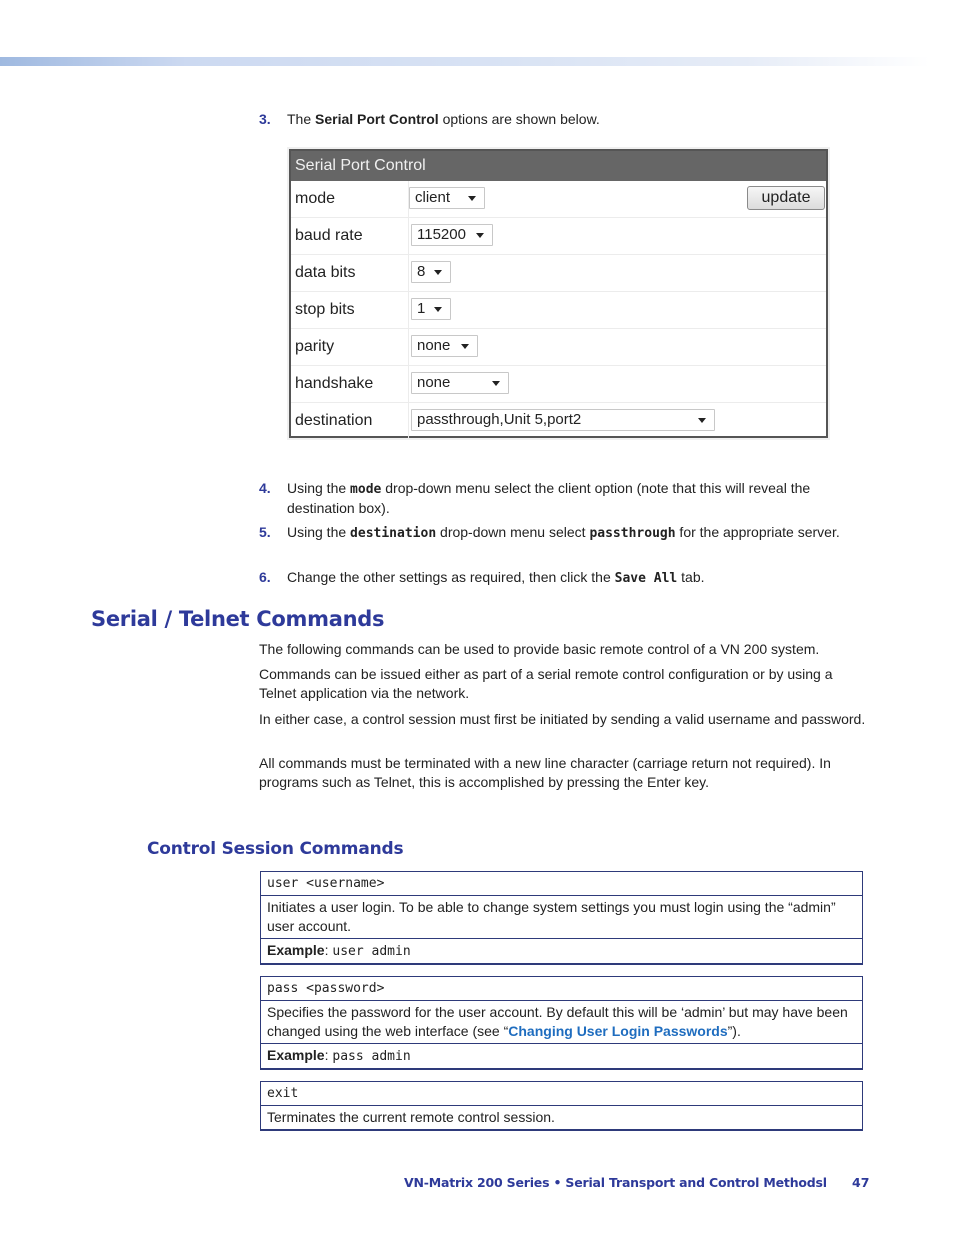 This screenshot has height=1235, width=954. I want to click on stop-bits-select: 1, so click(431, 309).